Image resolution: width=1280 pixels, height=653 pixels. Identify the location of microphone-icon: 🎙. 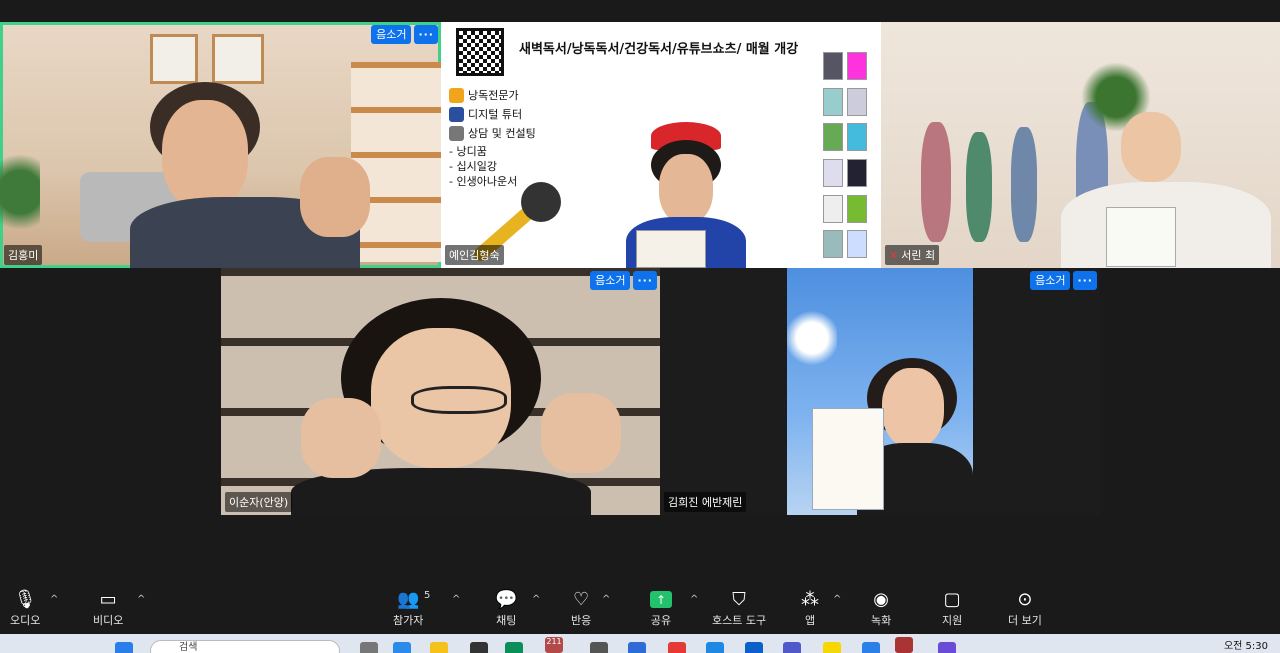
(25, 599).